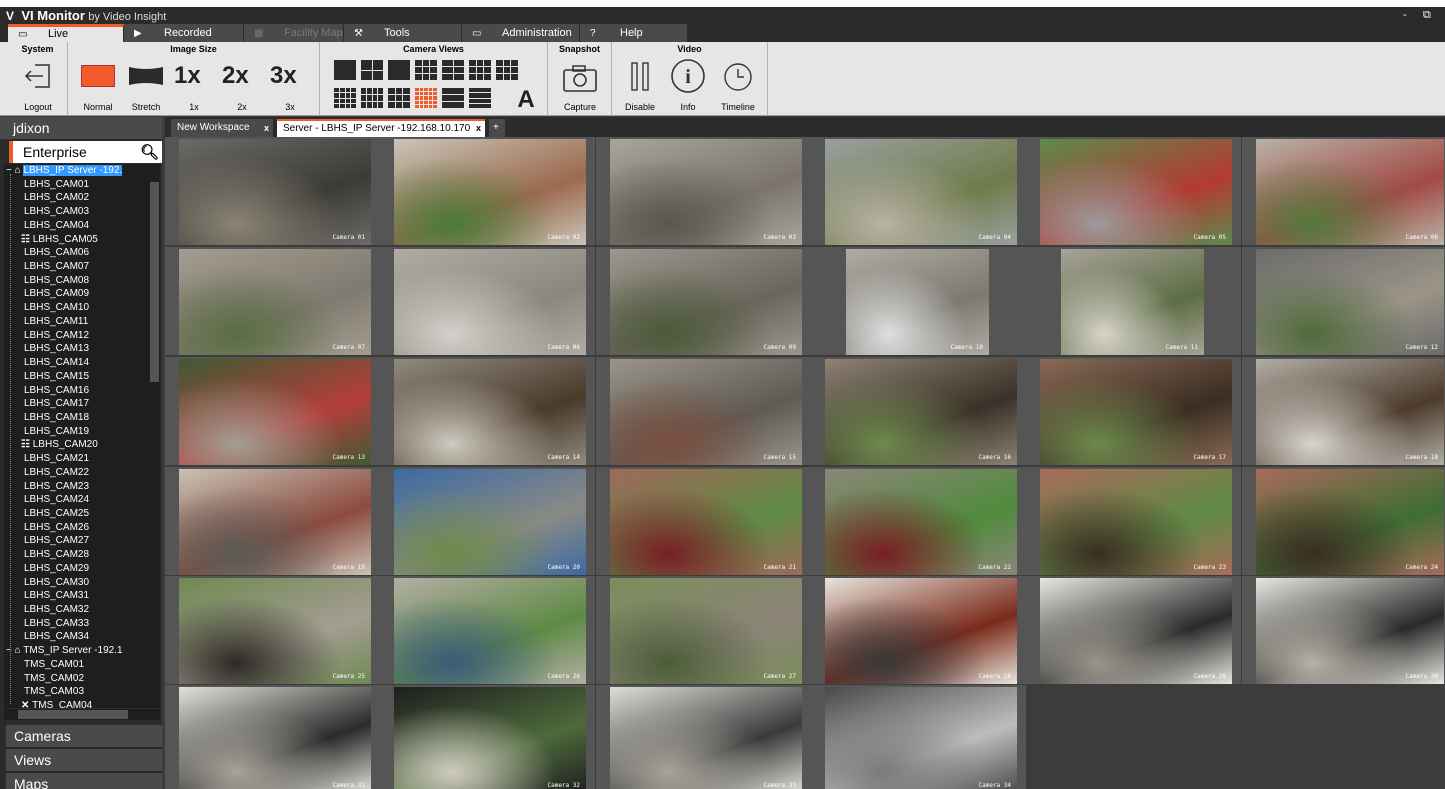  What do you see at coordinates (487, 191) in the screenshot?
I see `camera-cell: Camera 02` at bounding box center [487, 191].